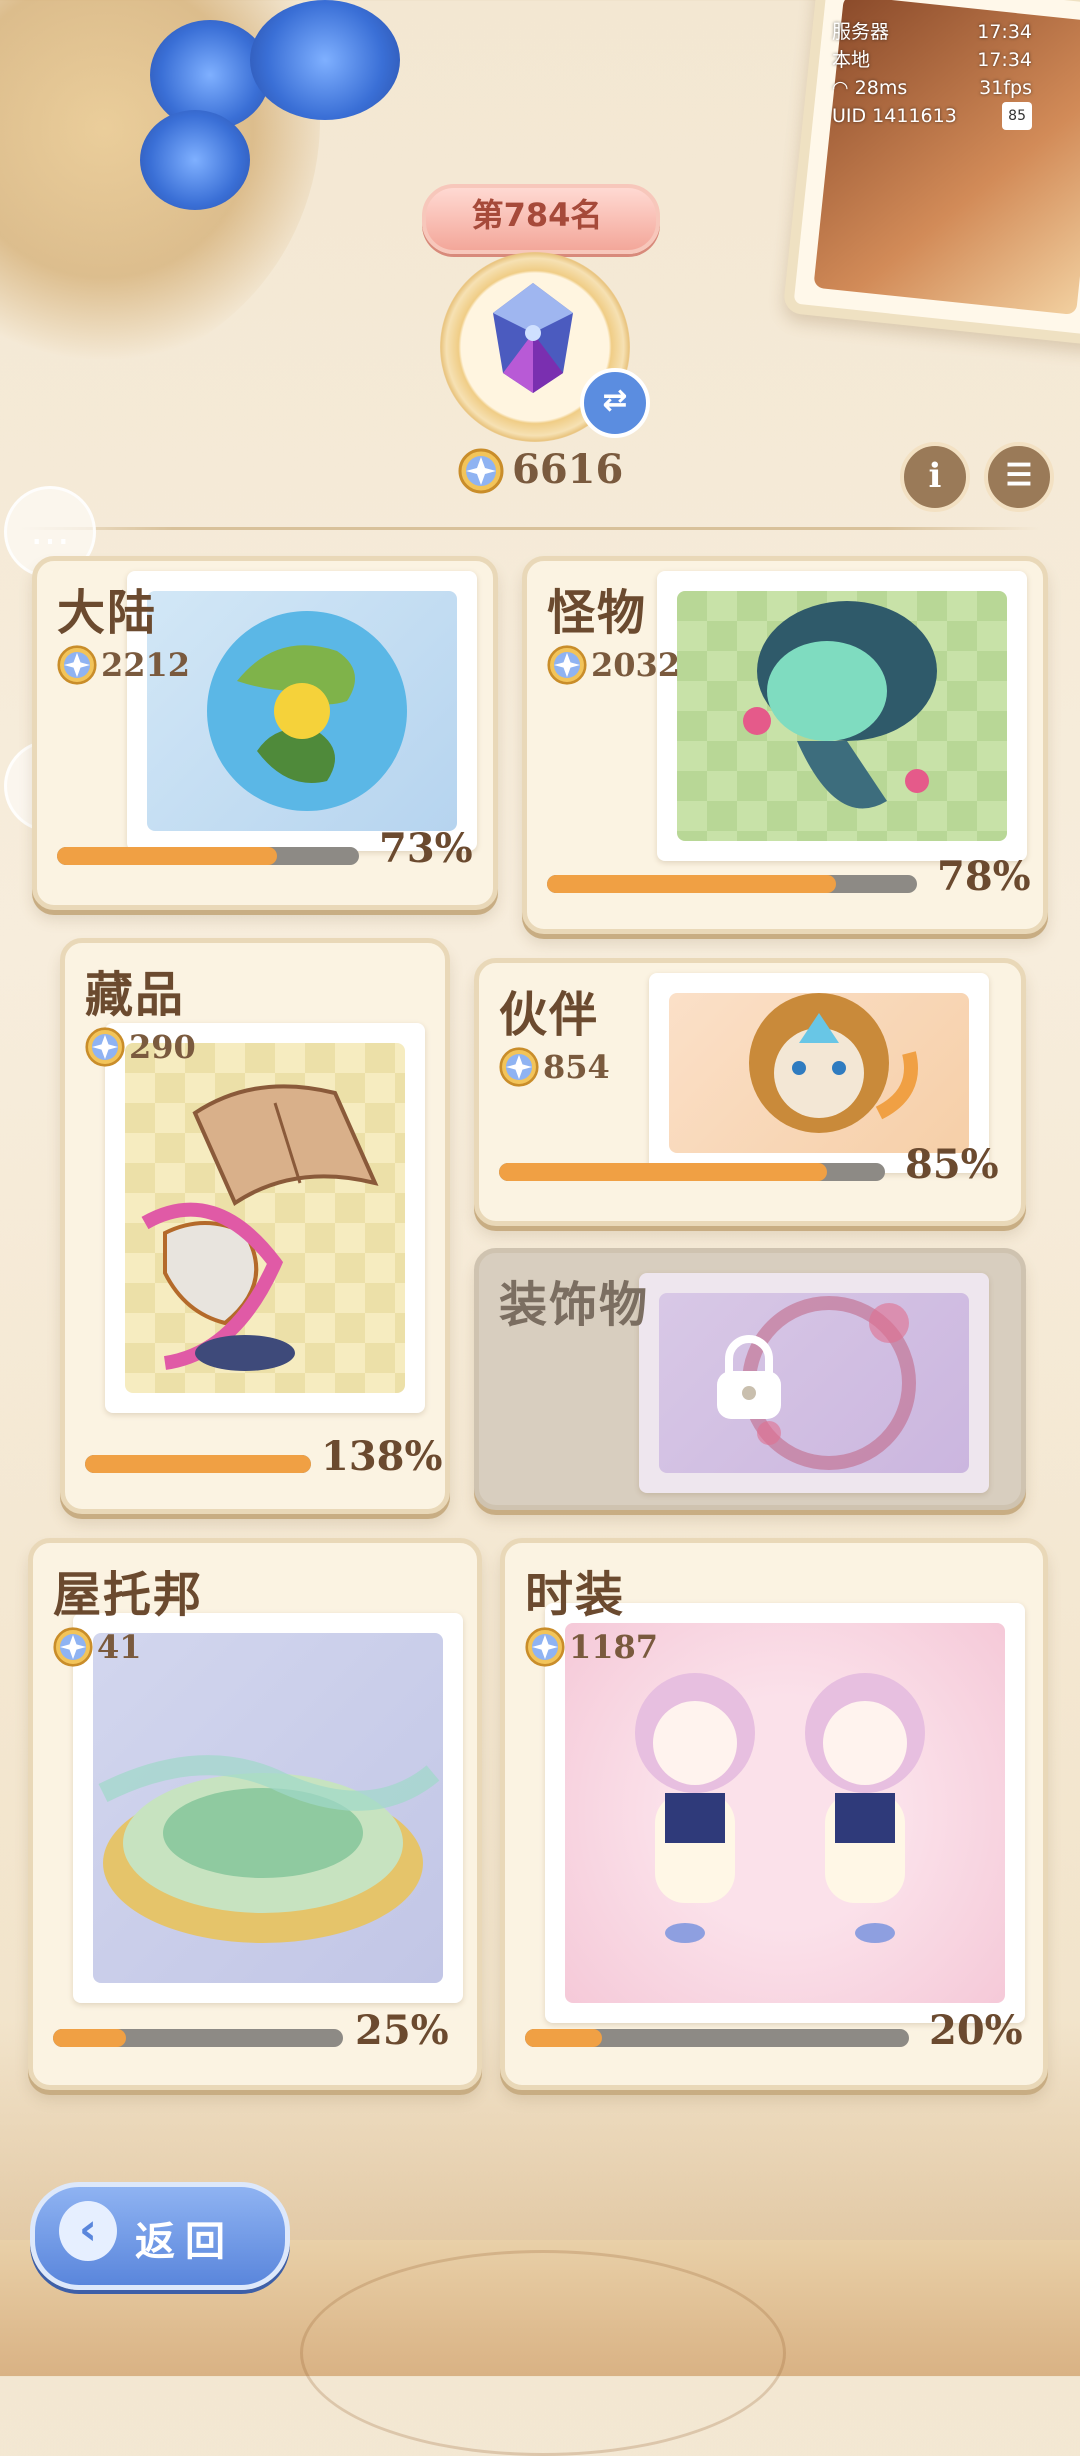 The height and width of the screenshot is (2456, 1080). I want to click on card-partner: 伙伴 854 85%, so click(750, 1092).